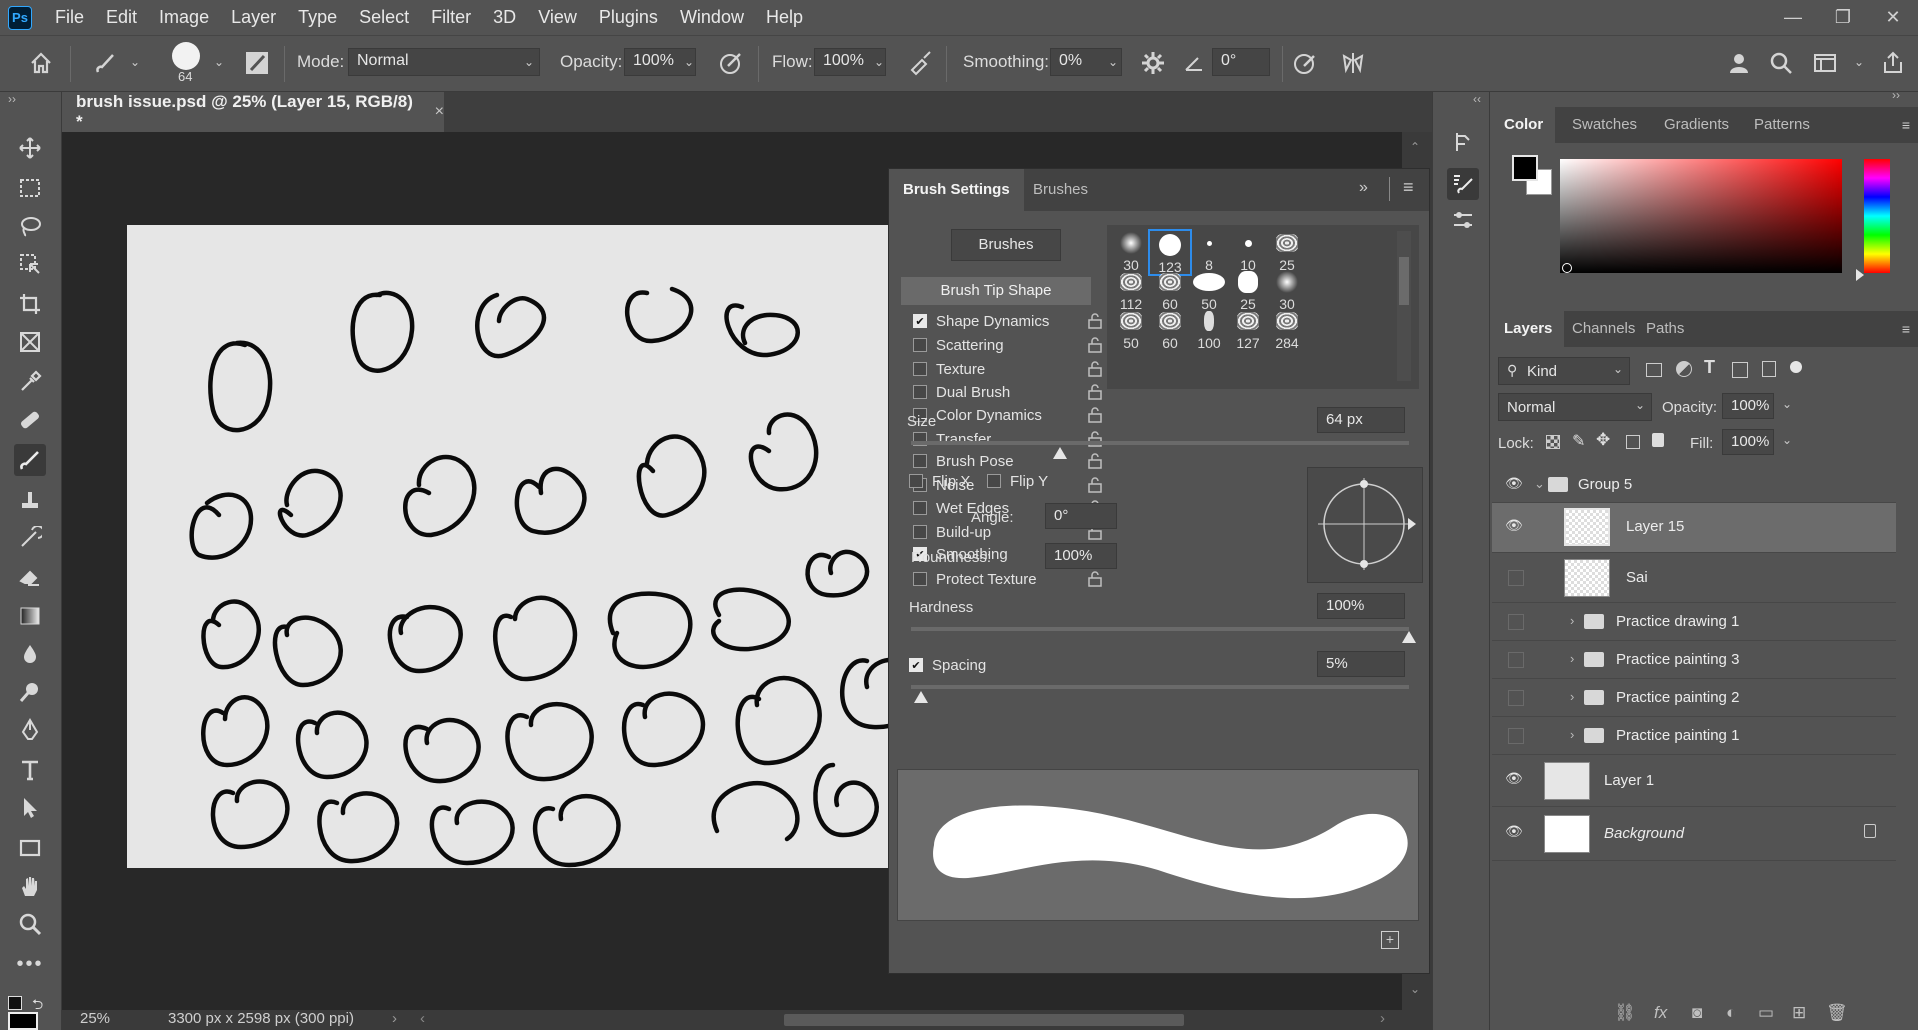  What do you see at coordinates (1694, 834) in the screenshot?
I see `layer-row: 👁 Background` at bounding box center [1694, 834].